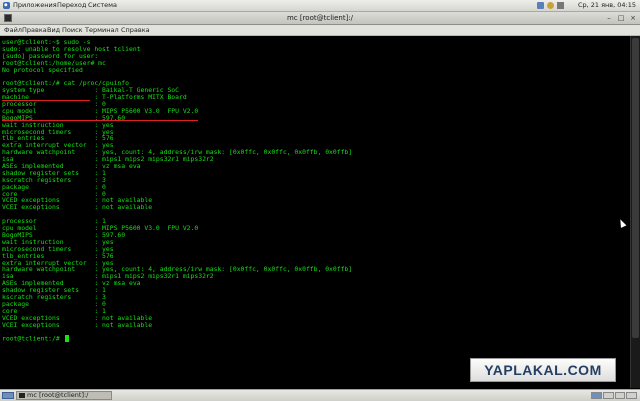  I want to click on minimize-icon: –, so click(609, 18).